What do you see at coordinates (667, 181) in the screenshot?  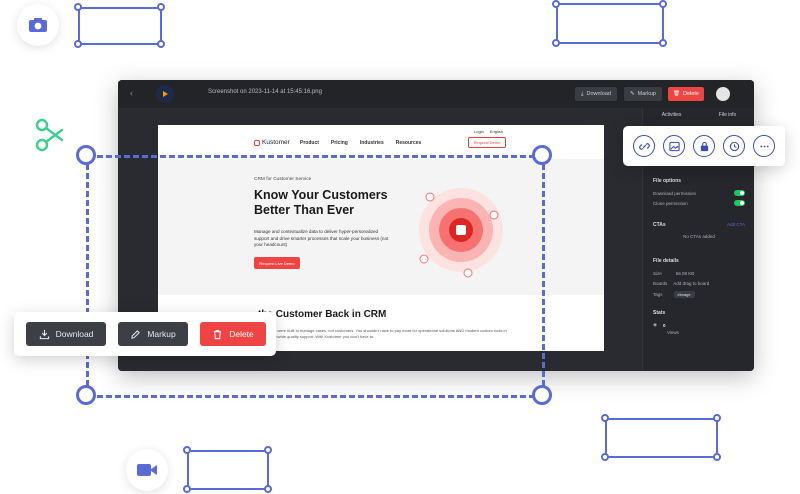 I see `file-options-heading: File options` at bounding box center [667, 181].